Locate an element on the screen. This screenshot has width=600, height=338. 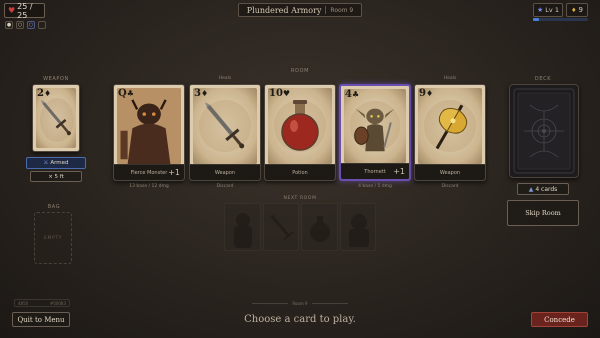
level-display: ★ Lv 1 is located at coordinates (548, 10).